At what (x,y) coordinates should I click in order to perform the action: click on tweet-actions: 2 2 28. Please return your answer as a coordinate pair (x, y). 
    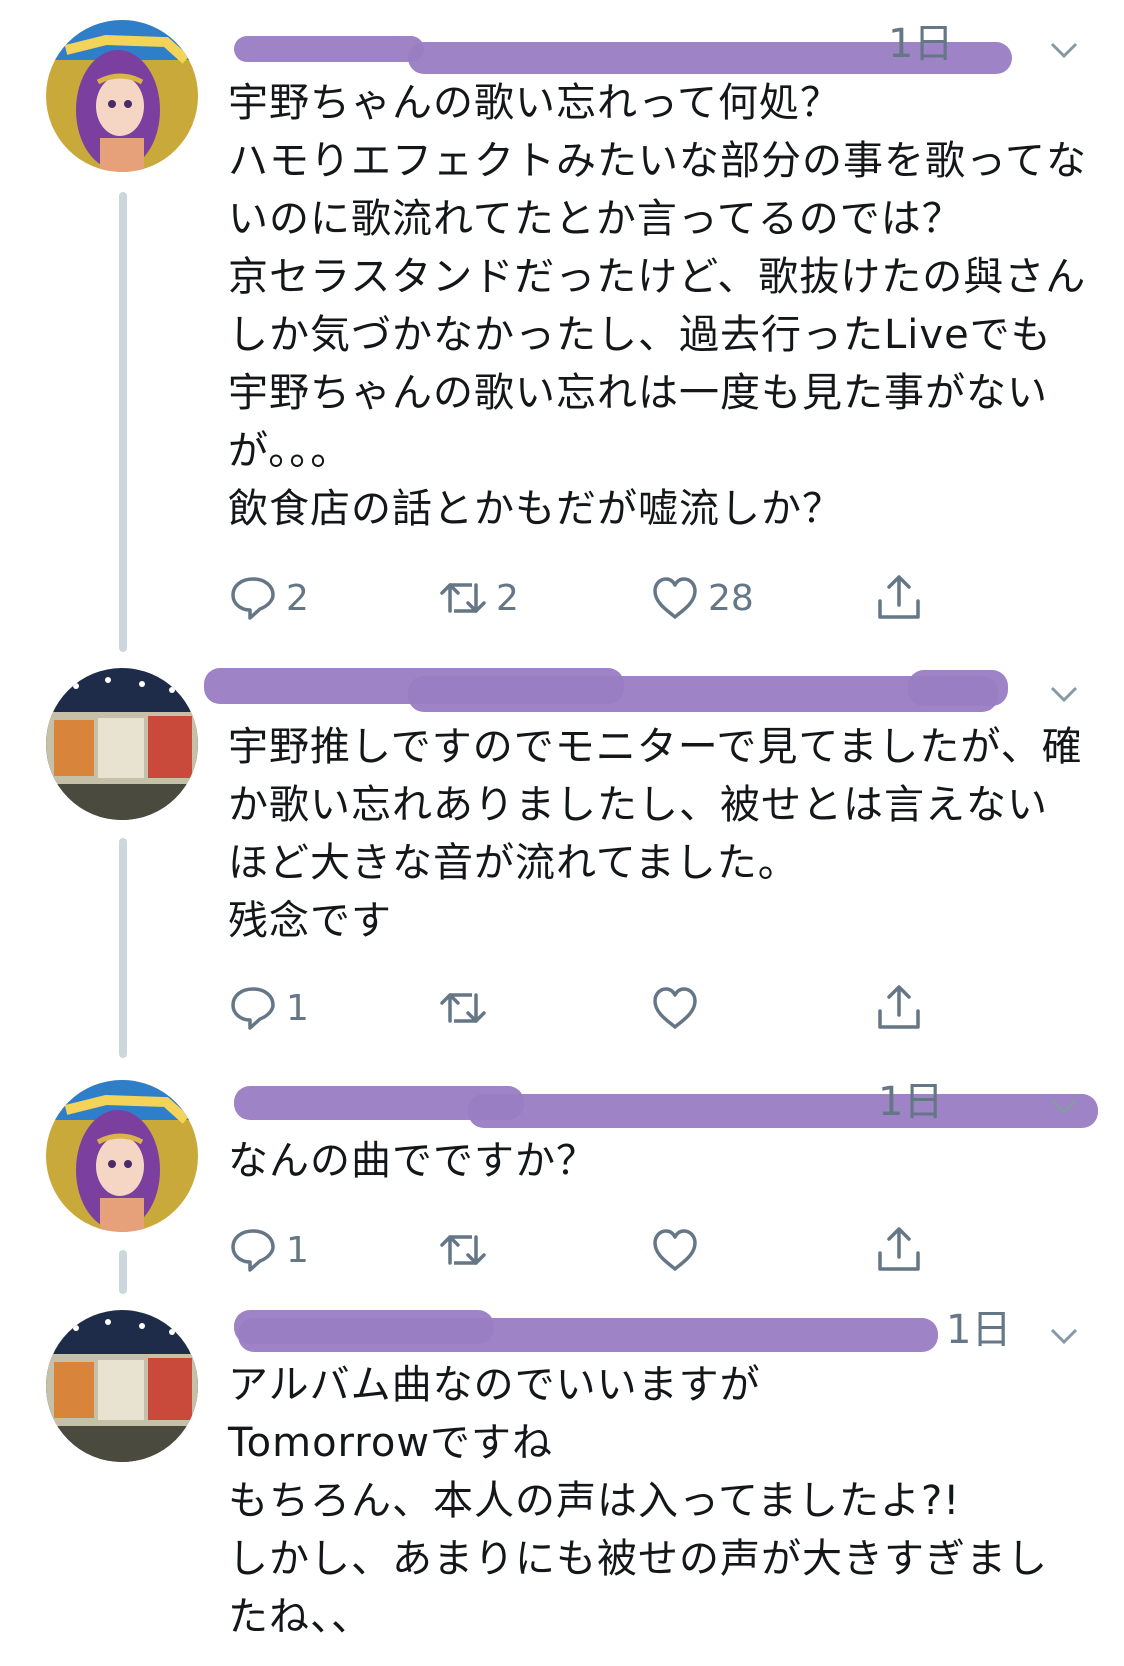
    Looking at the image, I should click on (608, 598).